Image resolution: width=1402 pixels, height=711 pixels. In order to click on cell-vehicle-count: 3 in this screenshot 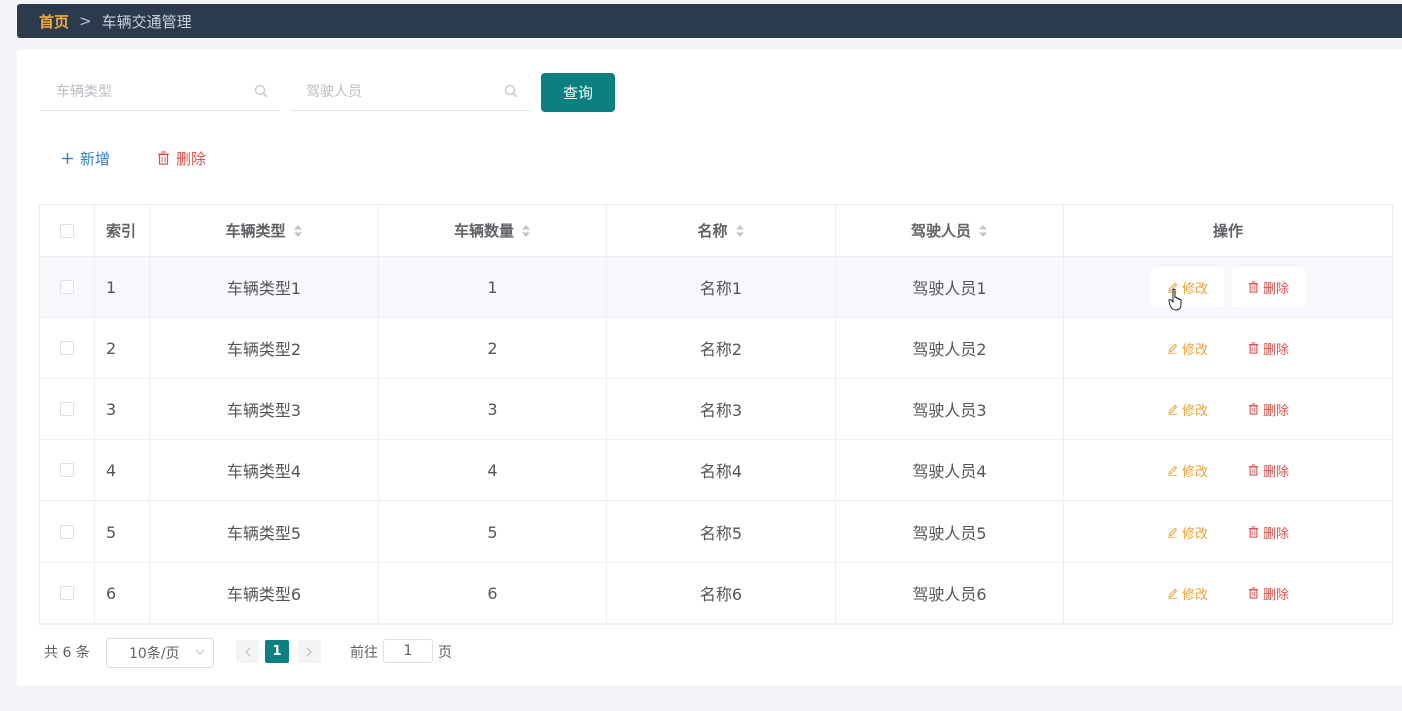, I will do `click(493, 409)`.